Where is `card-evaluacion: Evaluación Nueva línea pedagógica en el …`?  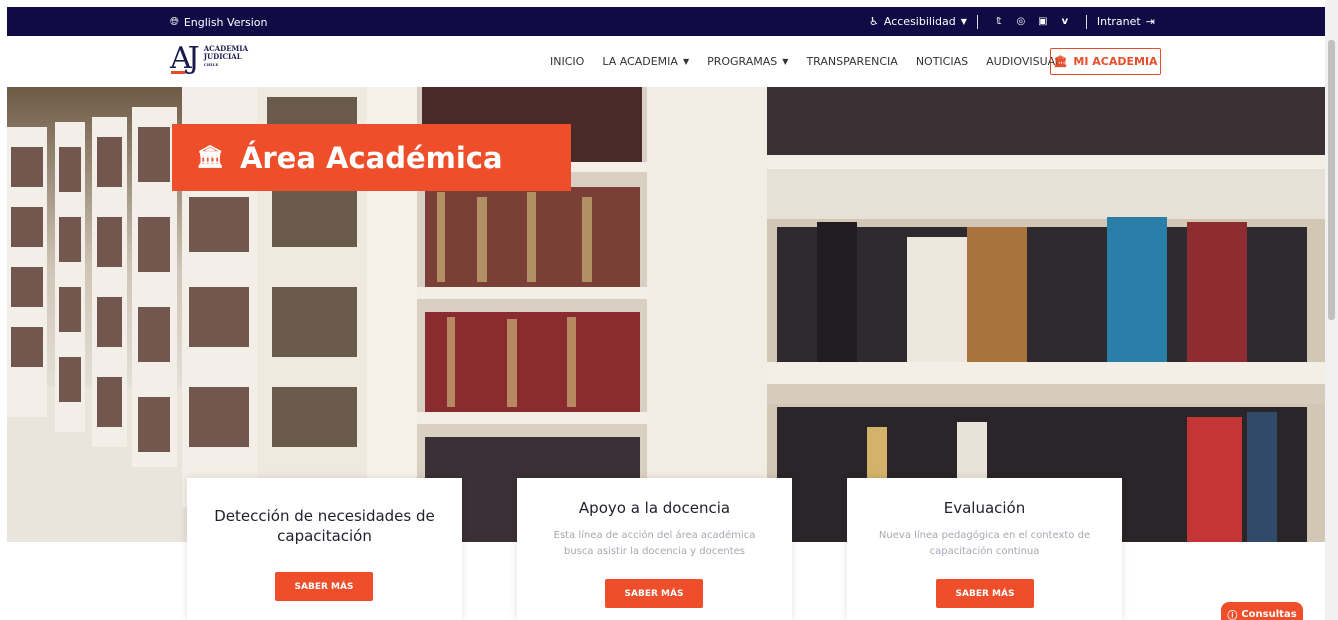 card-evaluacion: Evaluación Nueva línea pedagógica en el … is located at coordinates (984, 549).